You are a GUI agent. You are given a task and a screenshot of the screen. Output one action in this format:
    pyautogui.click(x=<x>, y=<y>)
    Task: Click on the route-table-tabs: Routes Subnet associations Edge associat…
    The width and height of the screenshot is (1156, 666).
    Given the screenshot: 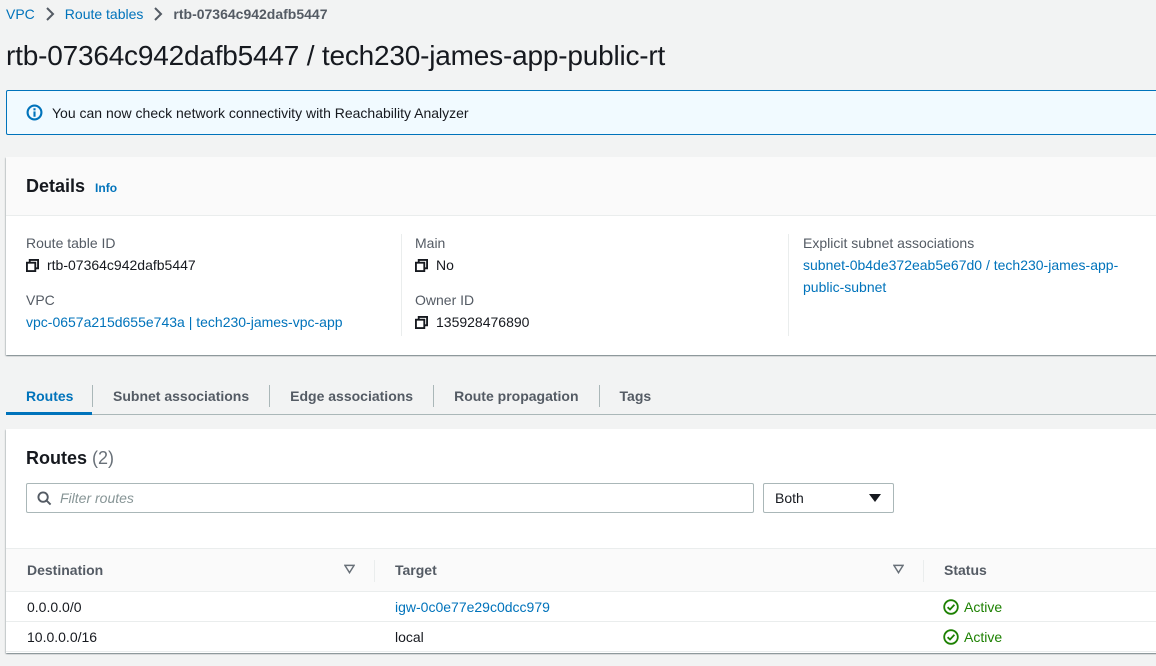 What is the action you would take?
    pyautogui.click(x=581, y=396)
    